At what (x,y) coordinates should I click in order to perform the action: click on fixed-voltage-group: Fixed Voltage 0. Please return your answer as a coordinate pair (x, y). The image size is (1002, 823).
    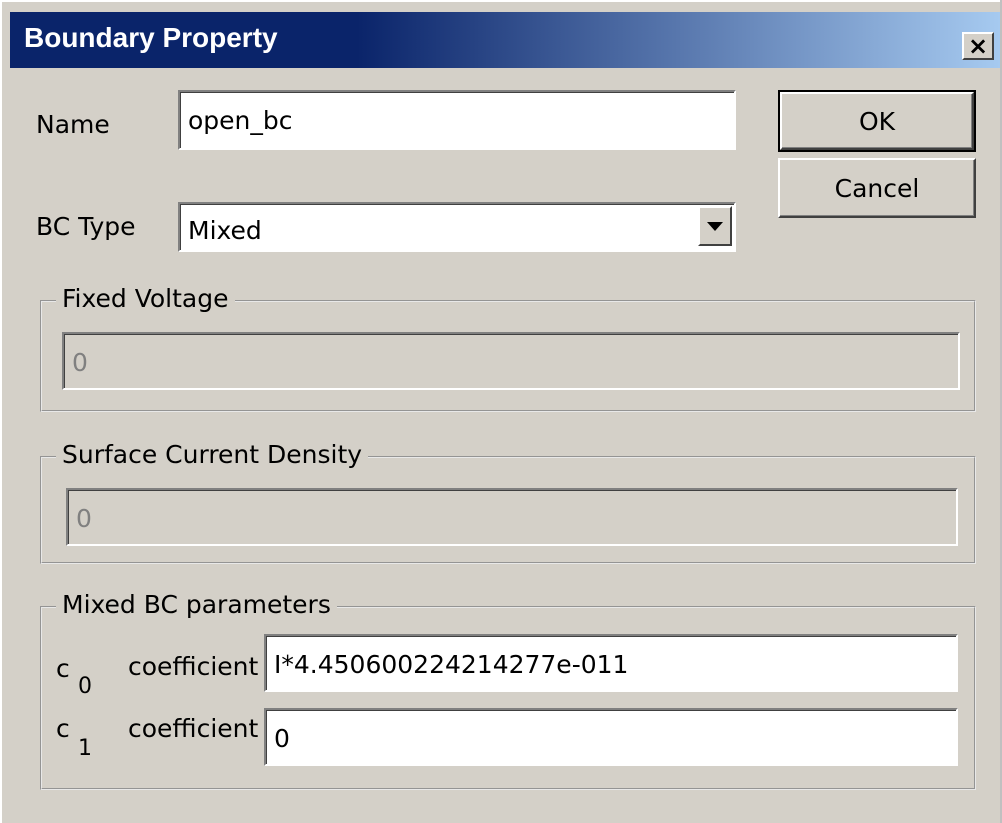
    Looking at the image, I should click on (508, 348).